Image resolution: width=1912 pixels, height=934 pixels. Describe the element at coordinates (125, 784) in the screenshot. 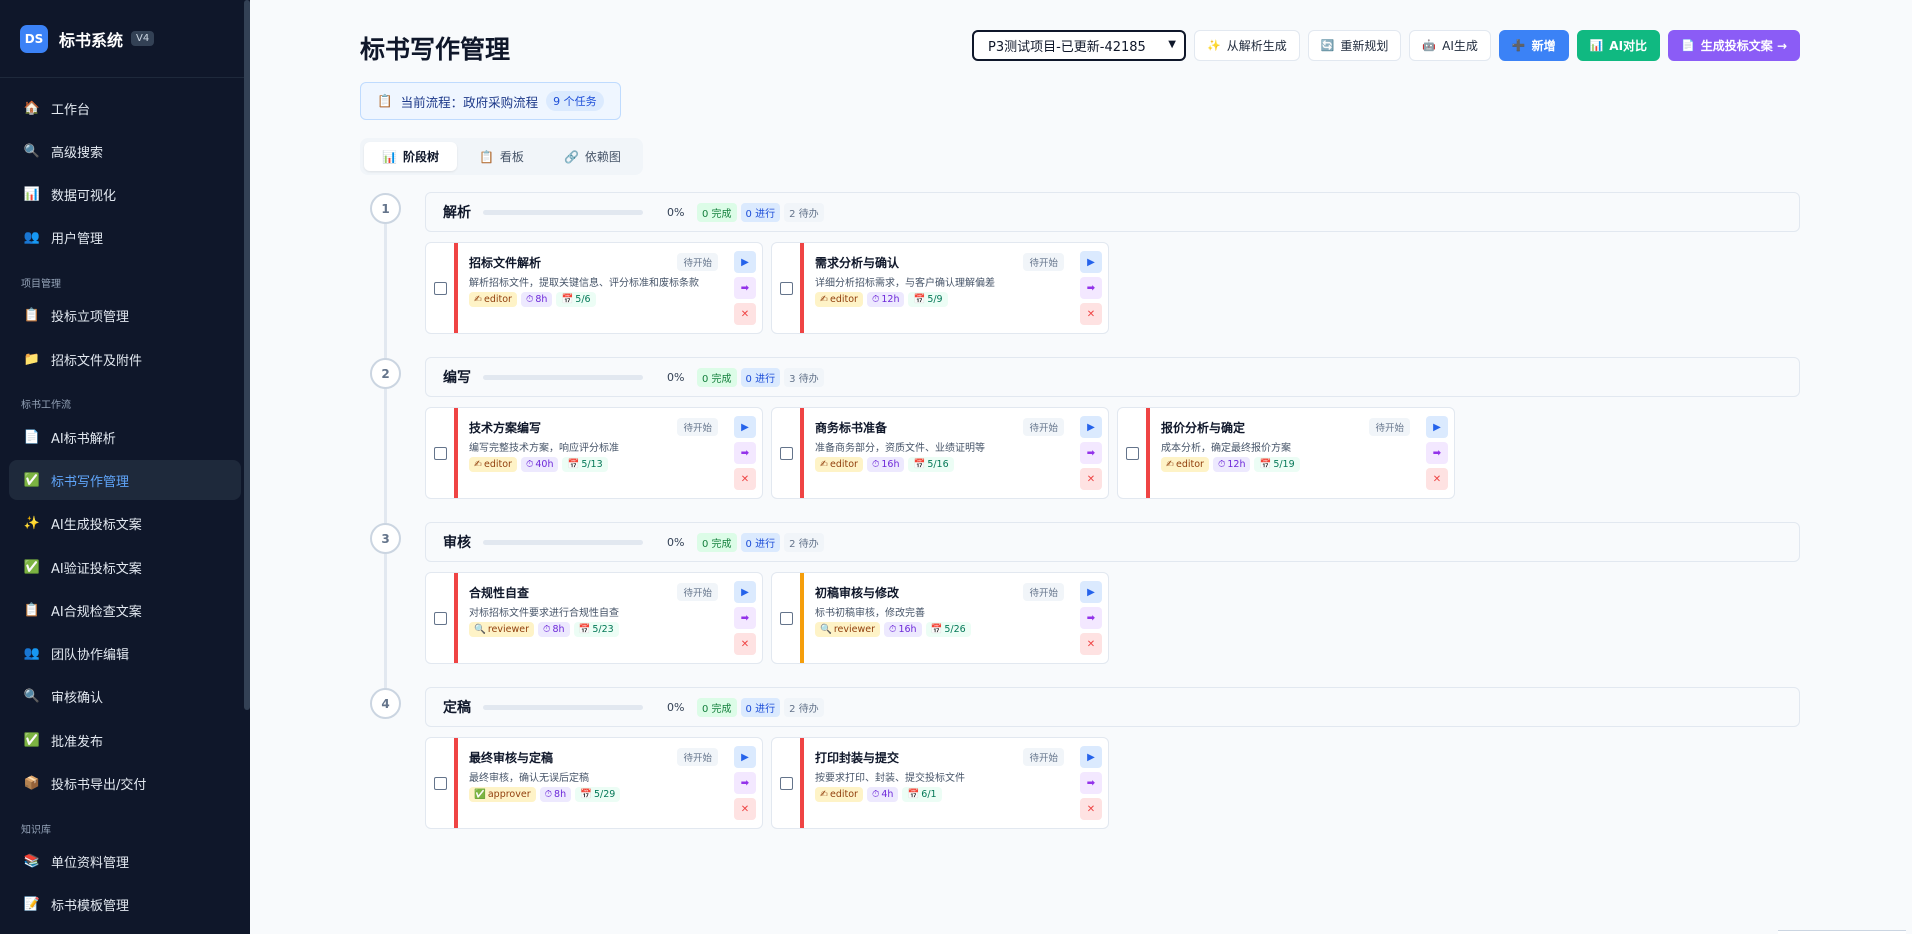

I see `sidebar-item: 📦 投标书导出/交付` at that location.